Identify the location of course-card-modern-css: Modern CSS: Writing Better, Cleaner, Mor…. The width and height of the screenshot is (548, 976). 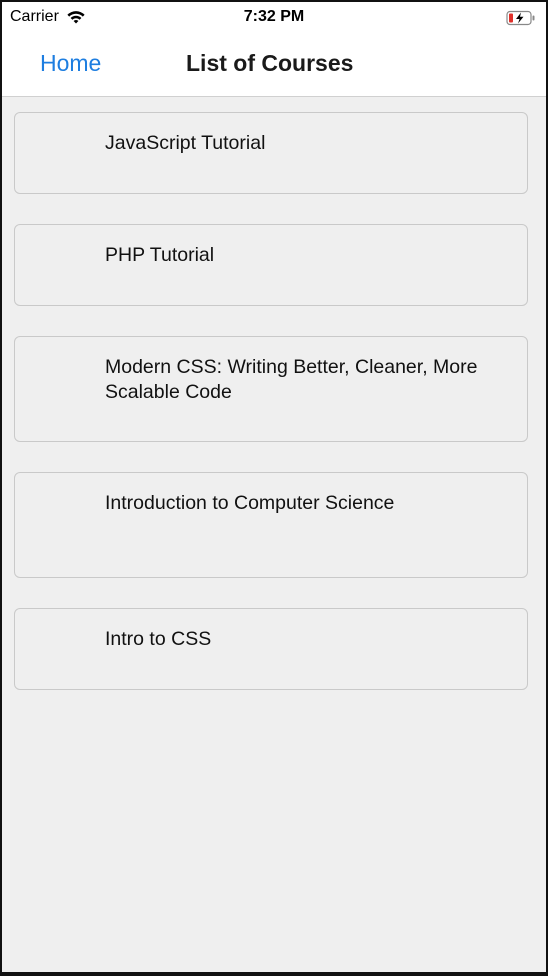
(271, 389).